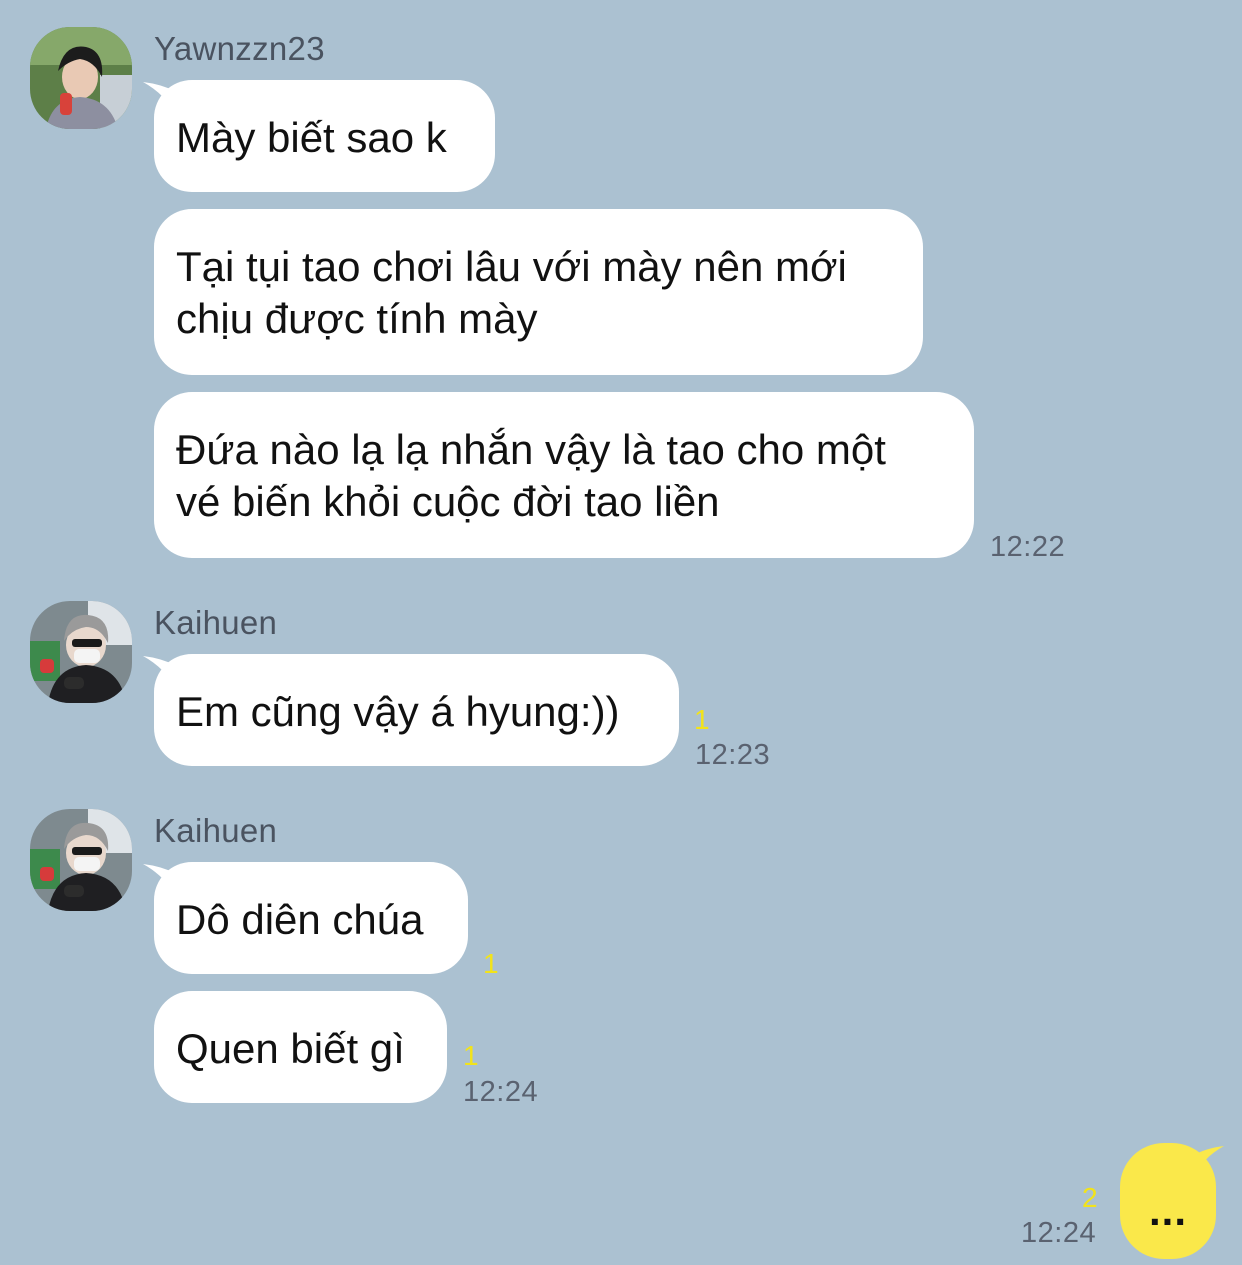 The height and width of the screenshot is (1265, 1242). Describe the element at coordinates (300, 919) in the screenshot. I see `message-text: Dô diên chúa` at that location.